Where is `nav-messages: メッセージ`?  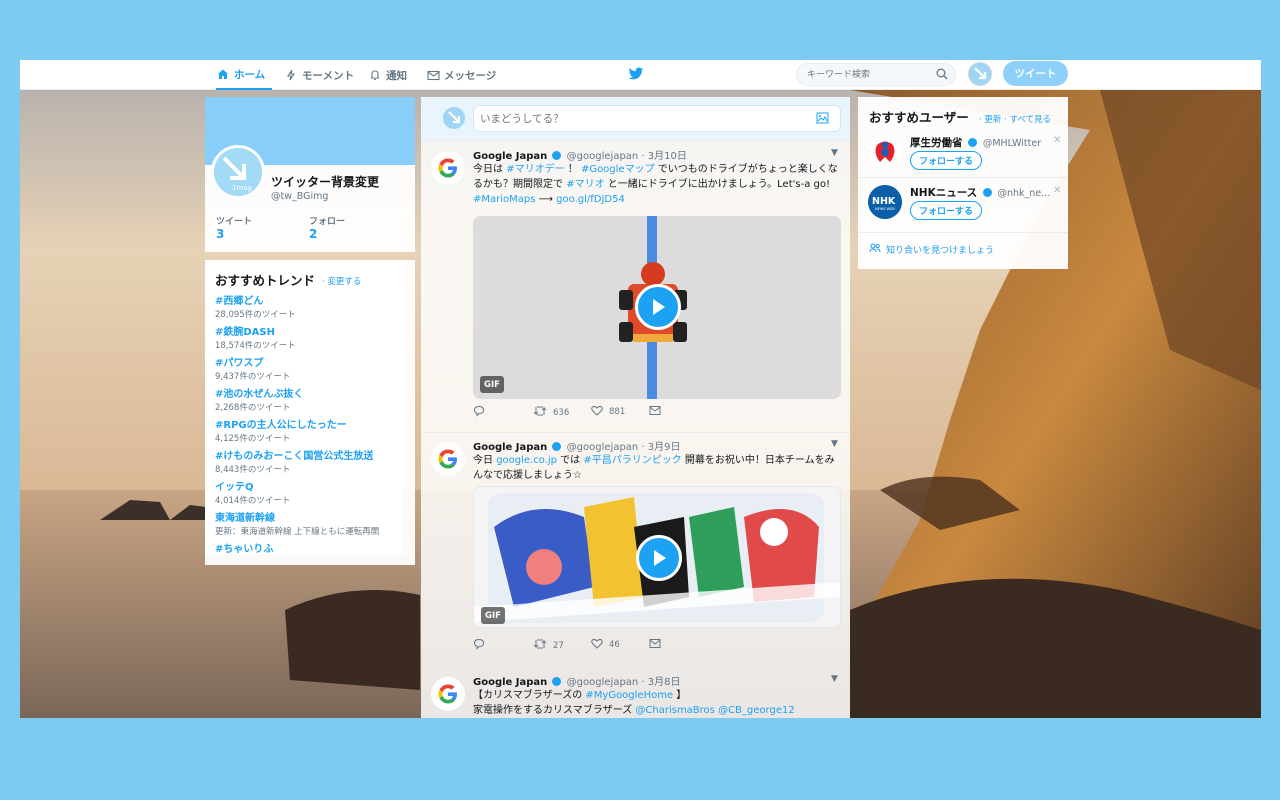
nav-messages: メッセージ is located at coordinates (461, 75).